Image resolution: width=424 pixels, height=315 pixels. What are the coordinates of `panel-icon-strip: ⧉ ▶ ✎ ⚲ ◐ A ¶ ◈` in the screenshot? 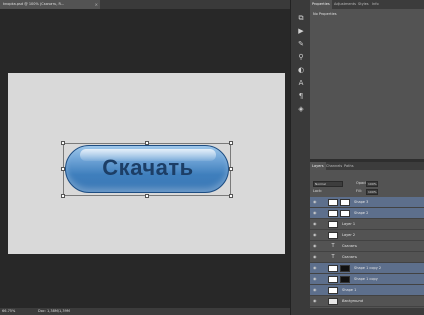 It's located at (300, 157).